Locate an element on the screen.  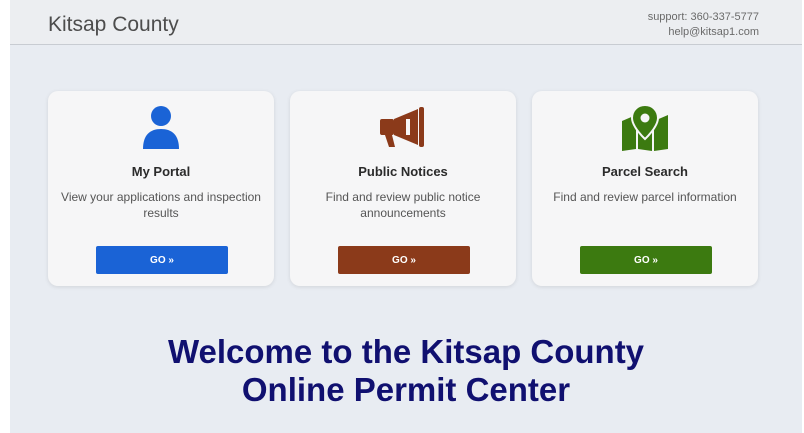
card-description-line: Find and review parcel information is located at coordinates (645, 197).